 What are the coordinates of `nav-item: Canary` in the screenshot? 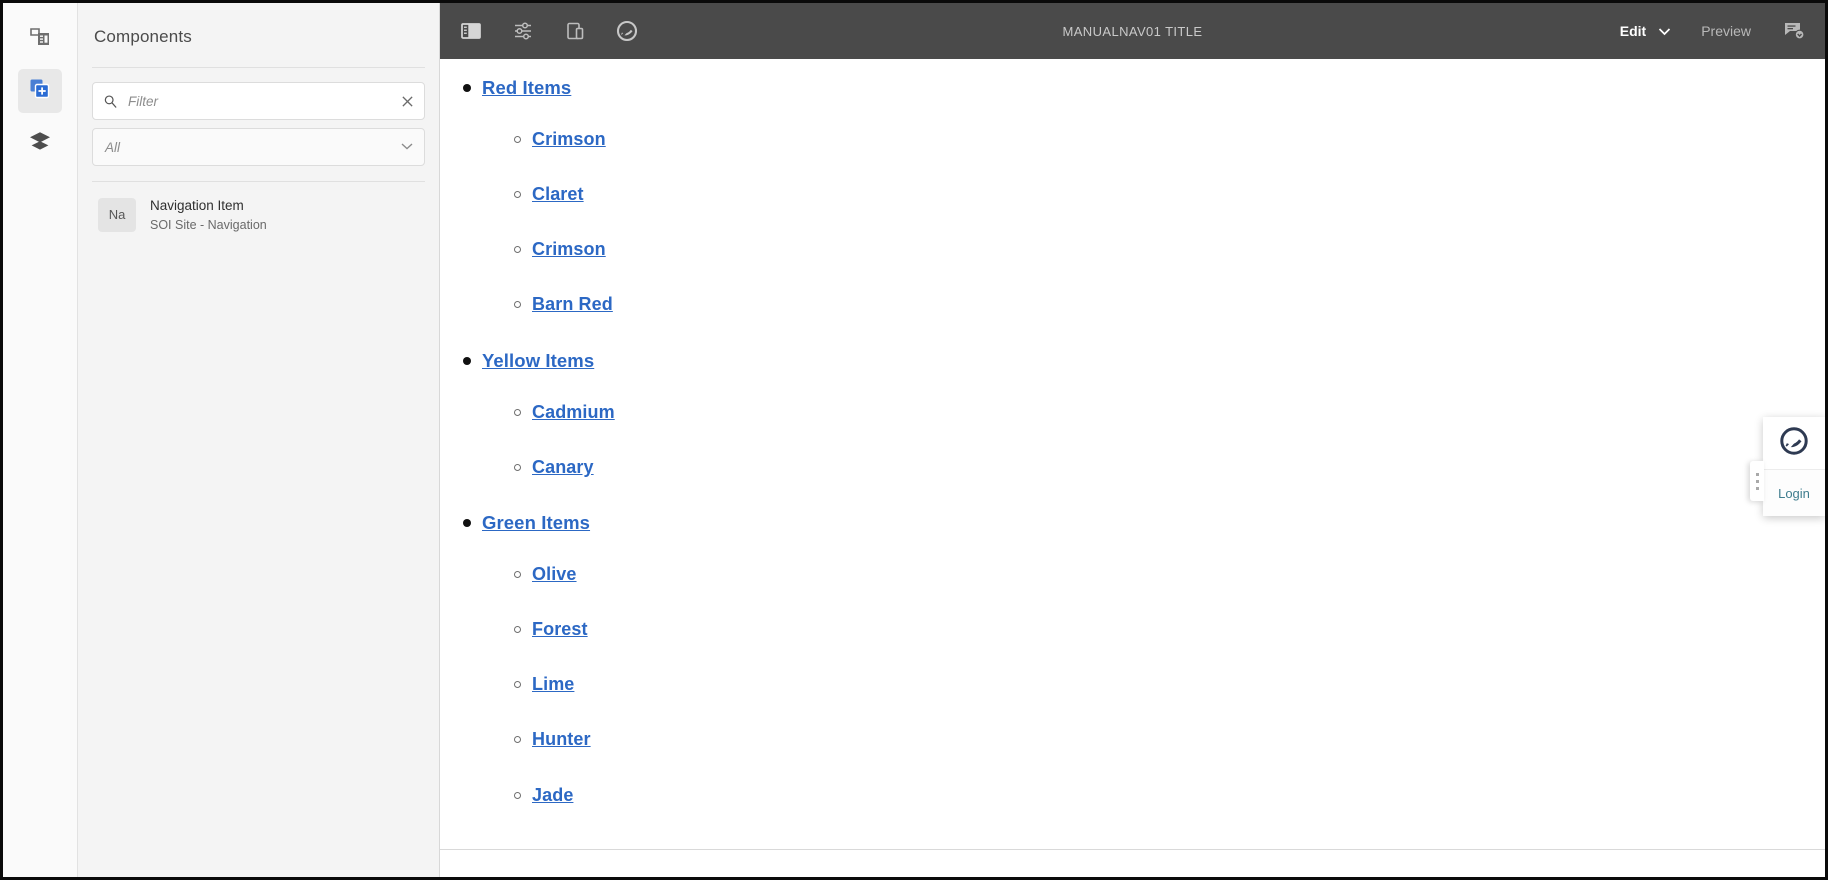 It's located at (1167, 467).